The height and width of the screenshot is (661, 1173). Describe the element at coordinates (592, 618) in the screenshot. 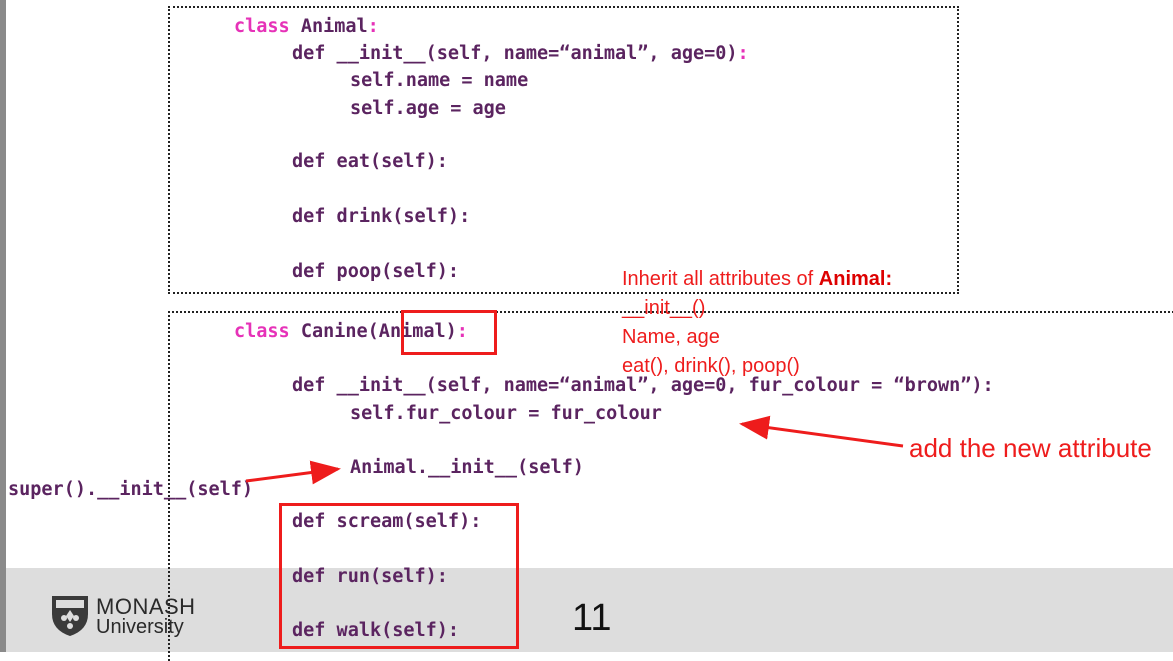

I see `page-number: 11` at that location.